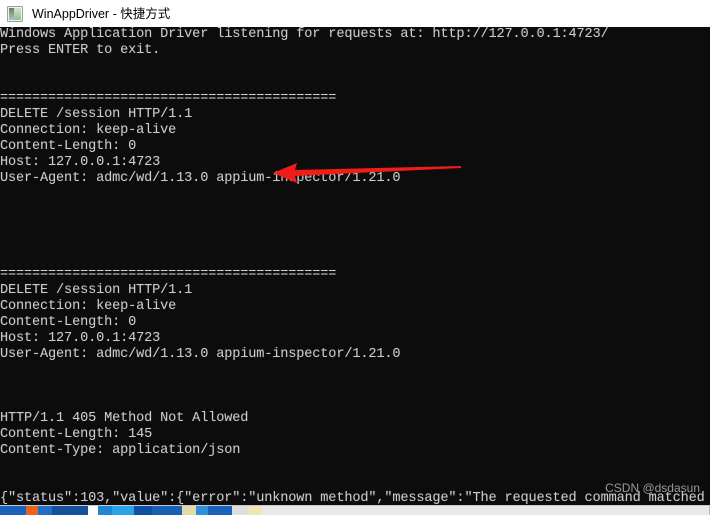  What do you see at coordinates (652, 488) in the screenshot?
I see `csdn-watermark: CSDN @dsdasun` at bounding box center [652, 488].